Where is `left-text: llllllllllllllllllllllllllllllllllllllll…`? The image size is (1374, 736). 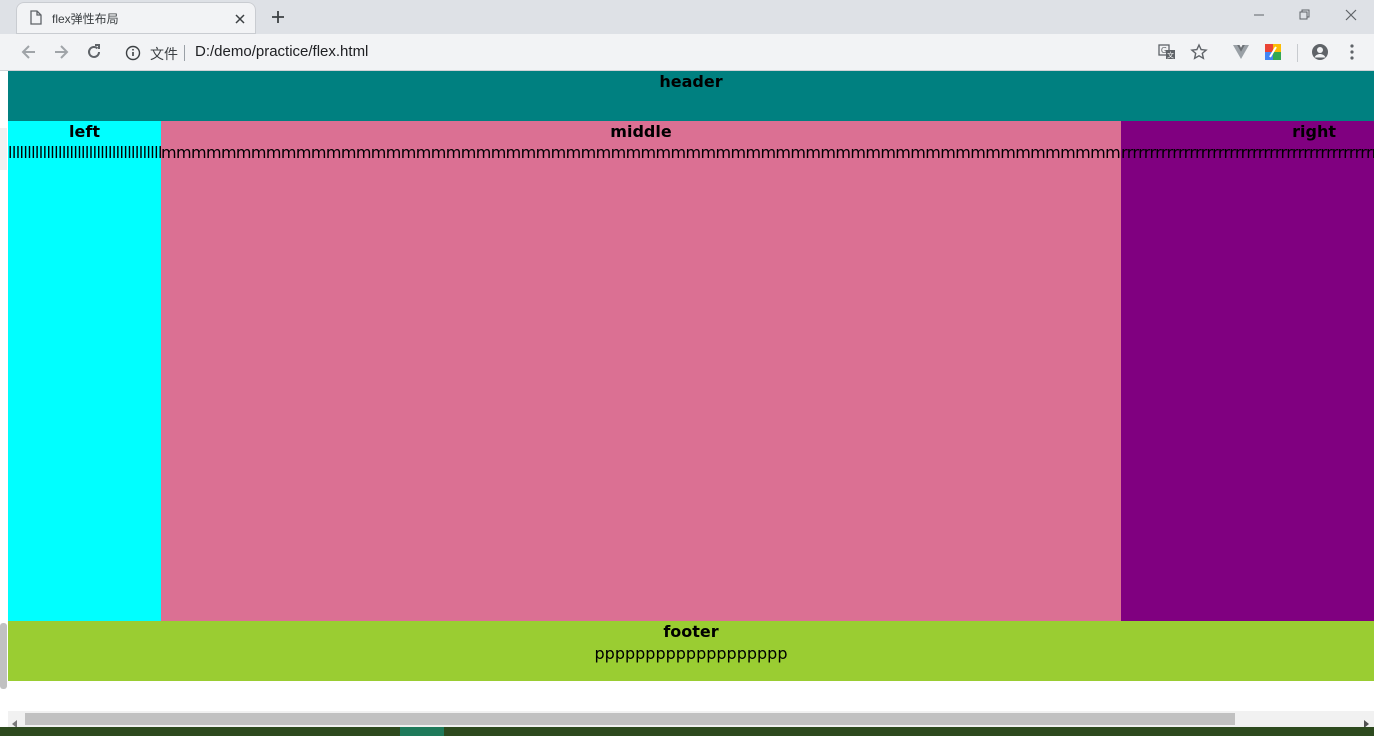
left-text: llllllllllllllllllllllllllllllllllllllll… is located at coordinates (84, 152).